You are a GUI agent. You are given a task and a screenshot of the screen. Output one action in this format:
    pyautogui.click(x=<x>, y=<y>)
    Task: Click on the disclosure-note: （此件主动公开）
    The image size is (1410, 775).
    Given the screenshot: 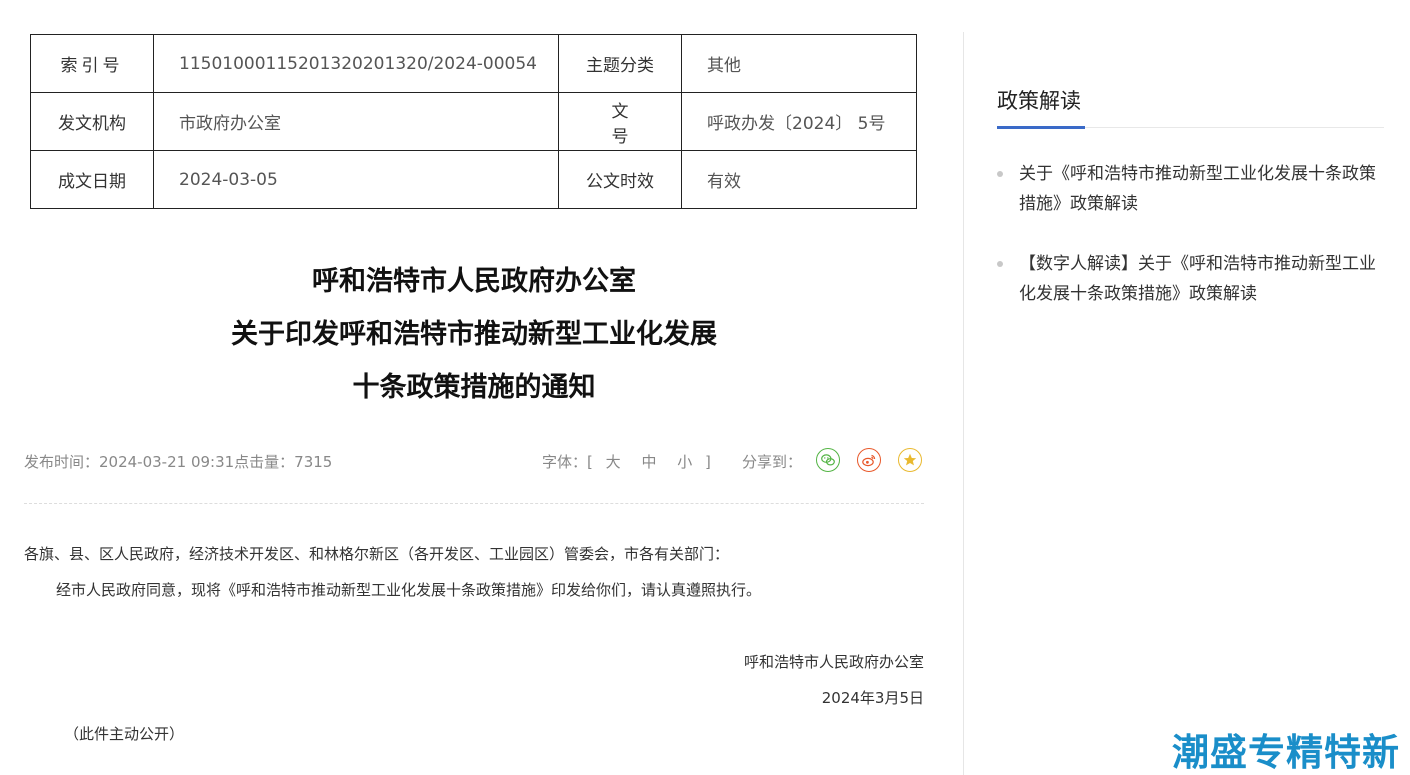 What is the action you would take?
    pyautogui.click(x=124, y=734)
    